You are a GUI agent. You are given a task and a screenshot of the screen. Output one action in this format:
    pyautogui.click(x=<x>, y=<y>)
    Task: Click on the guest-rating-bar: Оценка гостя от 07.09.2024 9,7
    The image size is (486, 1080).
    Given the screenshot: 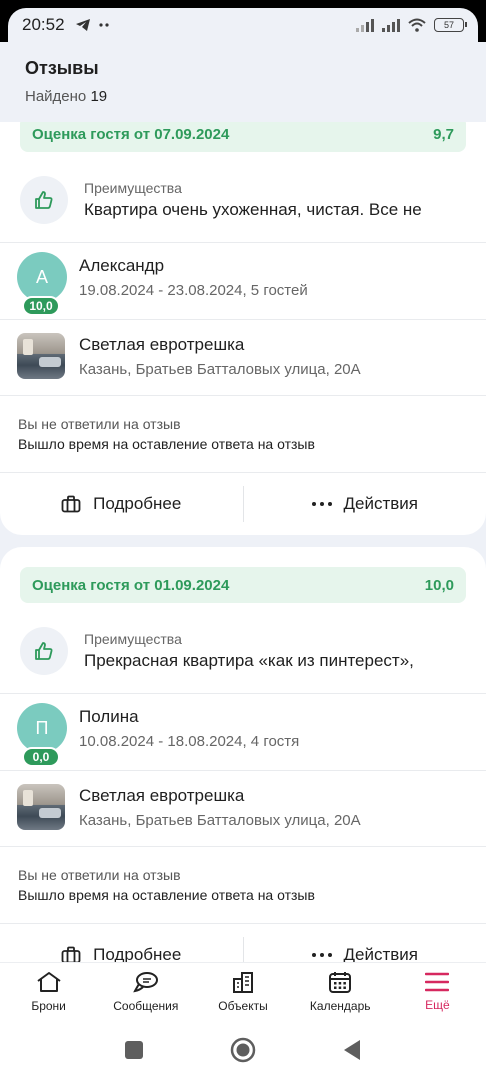 What is the action you would take?
    pyautogui.click(x=243, y=137)
    